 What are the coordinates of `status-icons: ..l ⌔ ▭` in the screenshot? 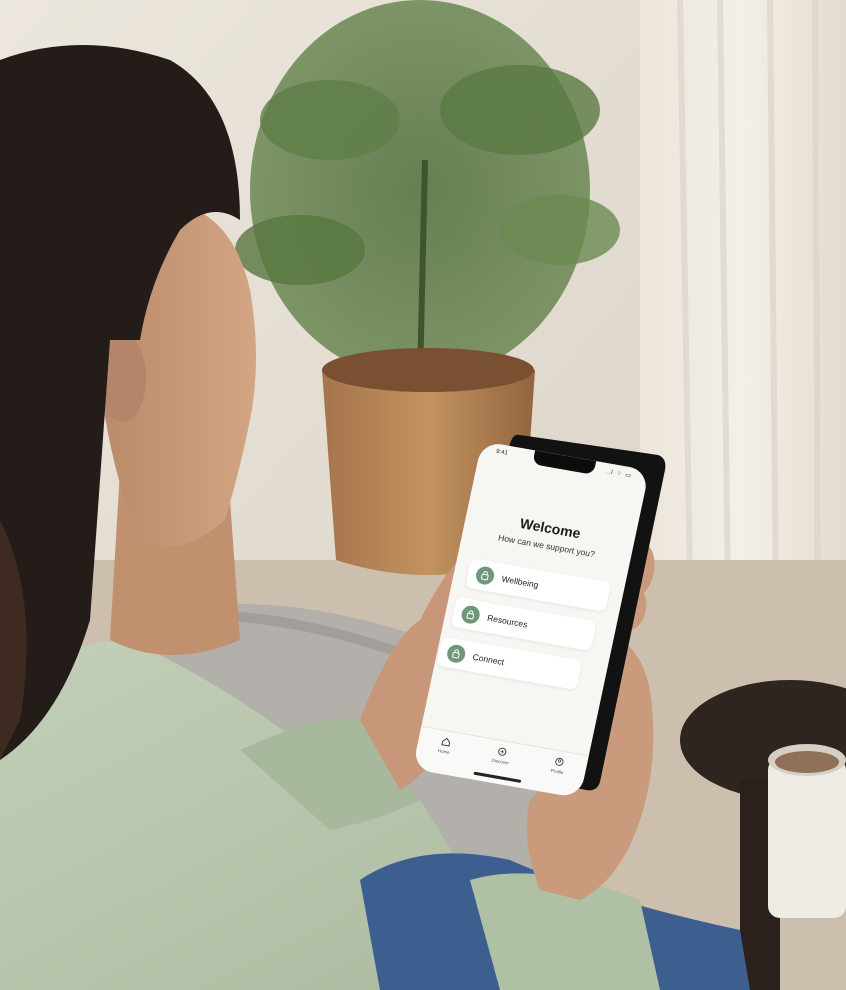 It's located at (619, 474).